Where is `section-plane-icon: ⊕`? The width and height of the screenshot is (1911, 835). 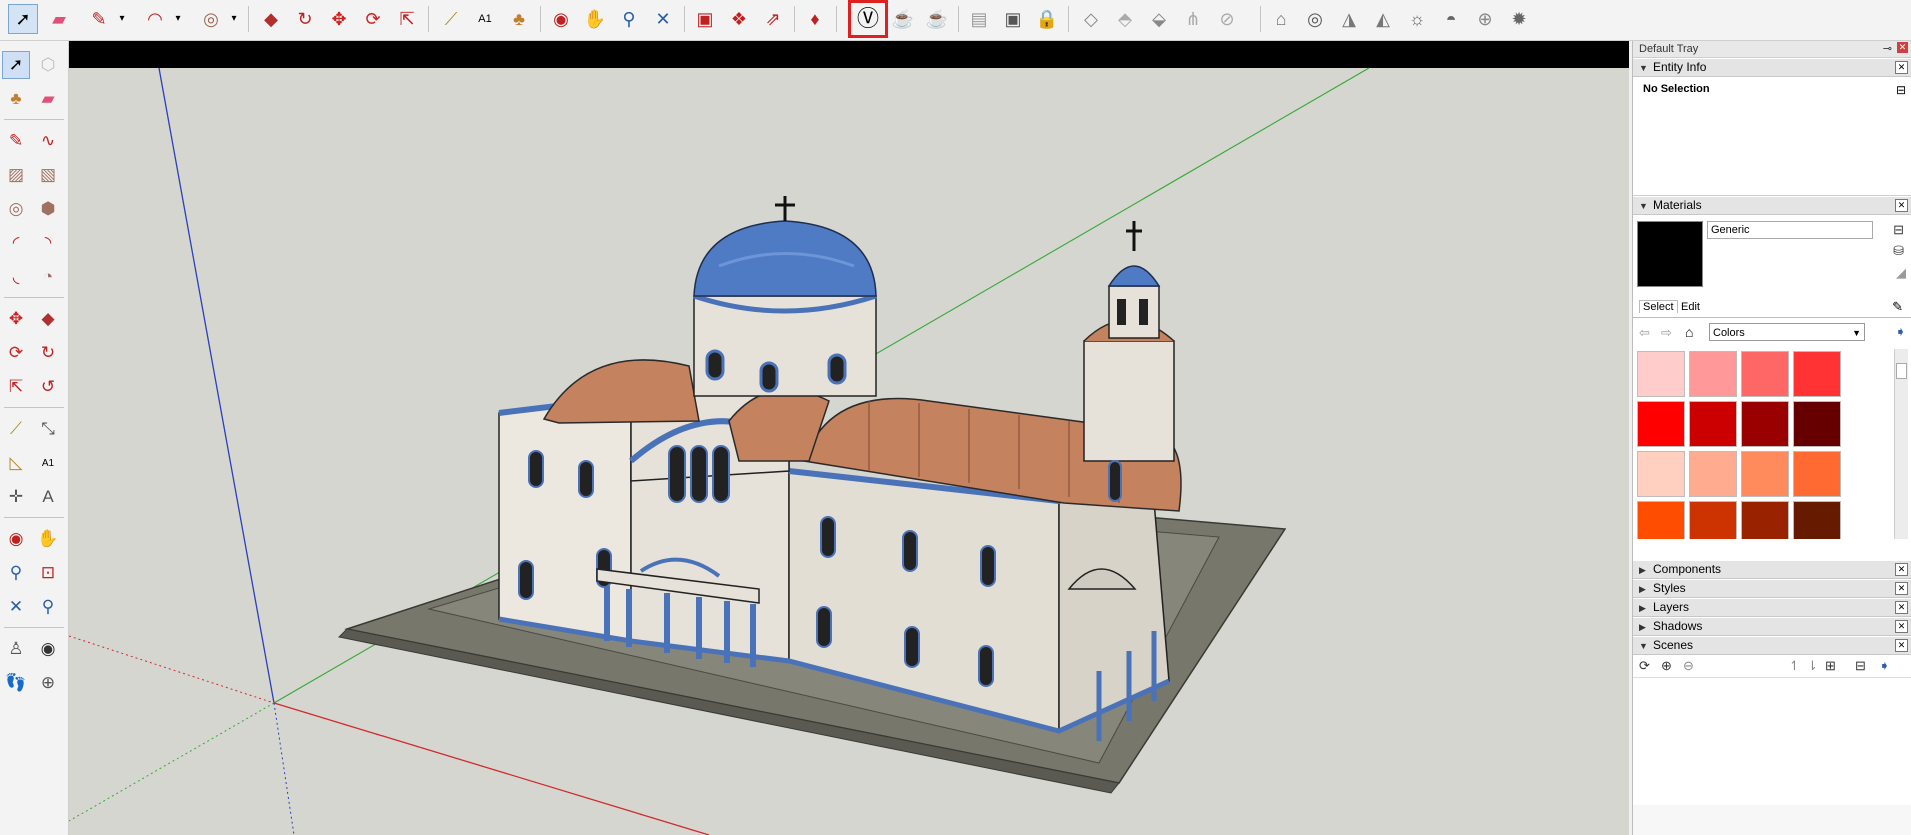
section-plane-icon: ⊕ is located at coordinates (48, 683).